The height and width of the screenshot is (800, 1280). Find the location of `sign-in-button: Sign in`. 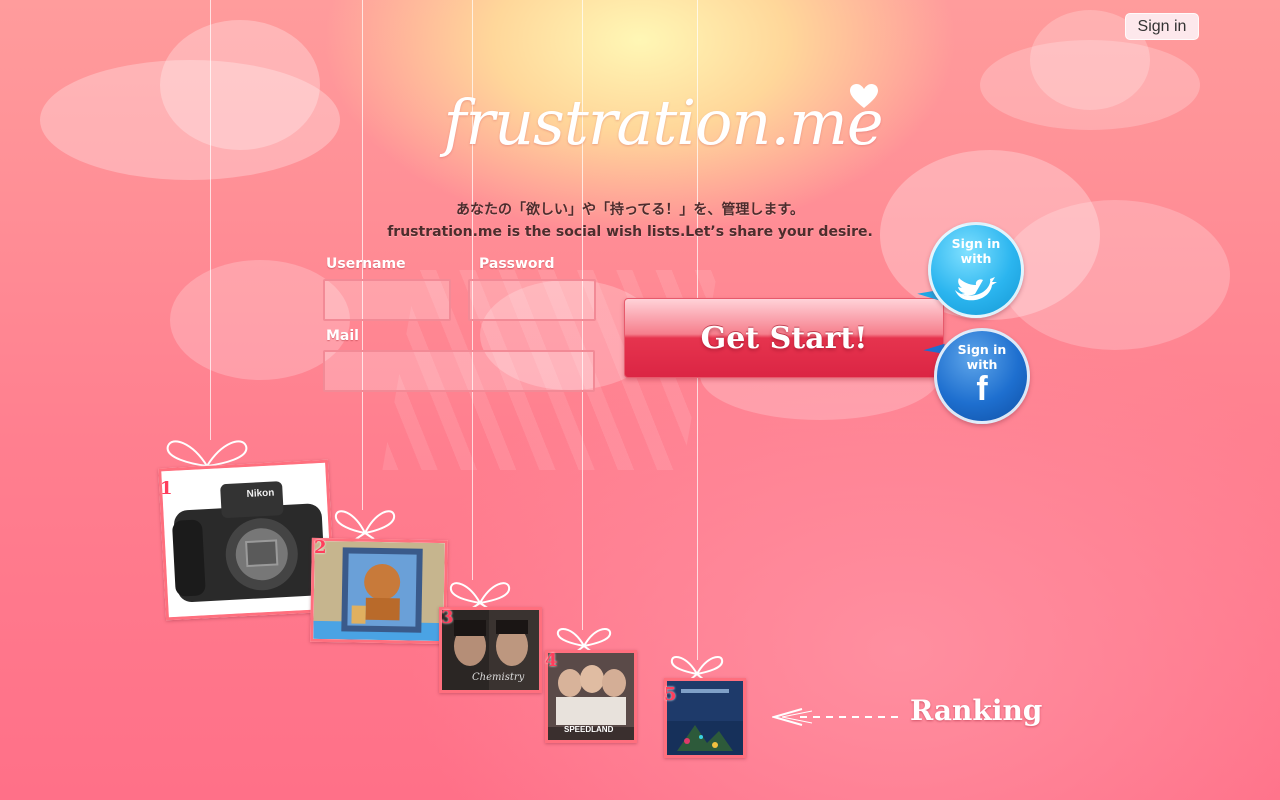

sign-in-button: Sign in is located at coordinates (1162, 26).